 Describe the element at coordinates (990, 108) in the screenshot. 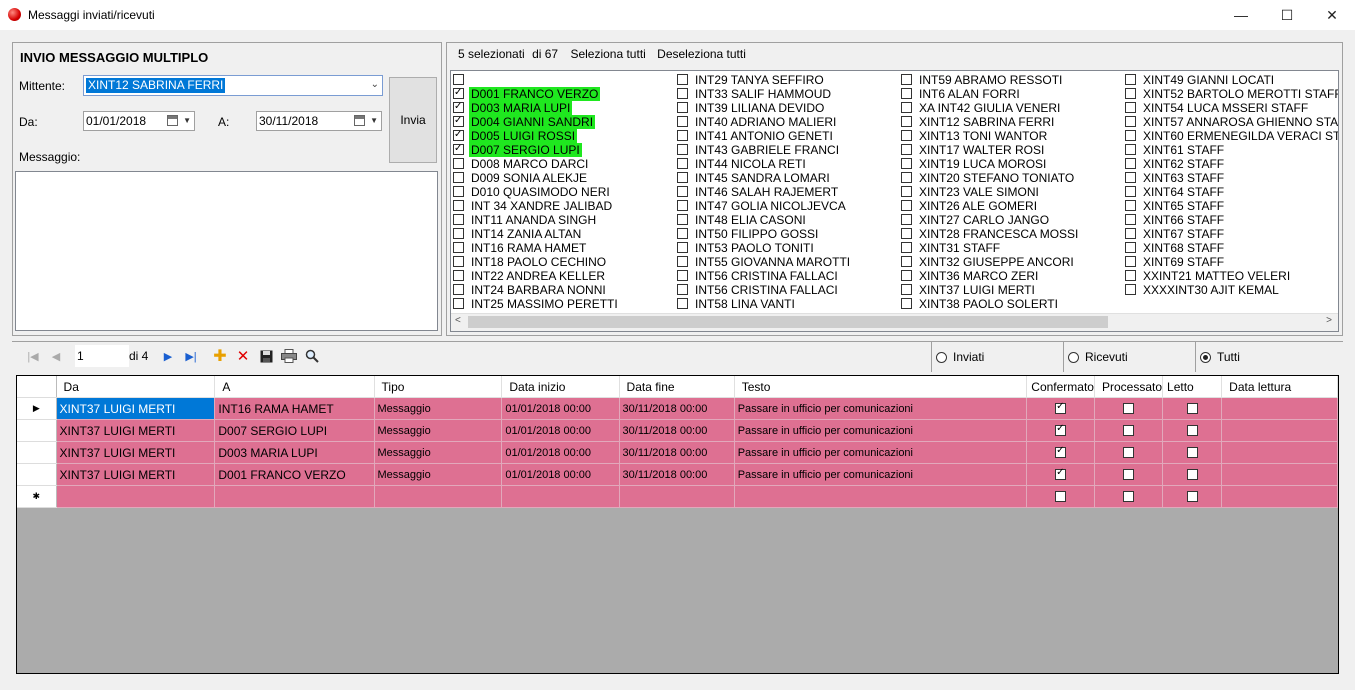

I see `recipient-item: XA INT42 GIULIA VENERI` at that location.